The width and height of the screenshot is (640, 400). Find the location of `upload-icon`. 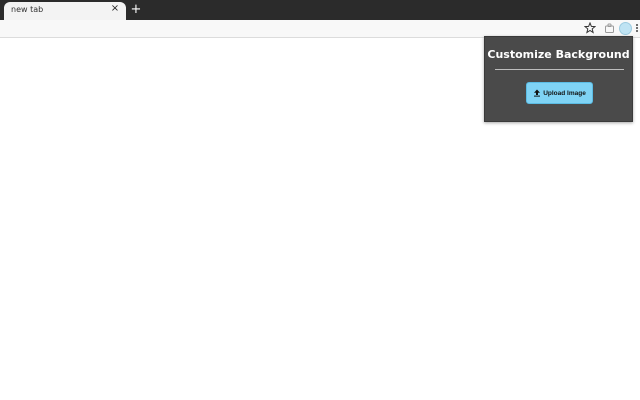

upload-icon is located at coordinates (537, 93).